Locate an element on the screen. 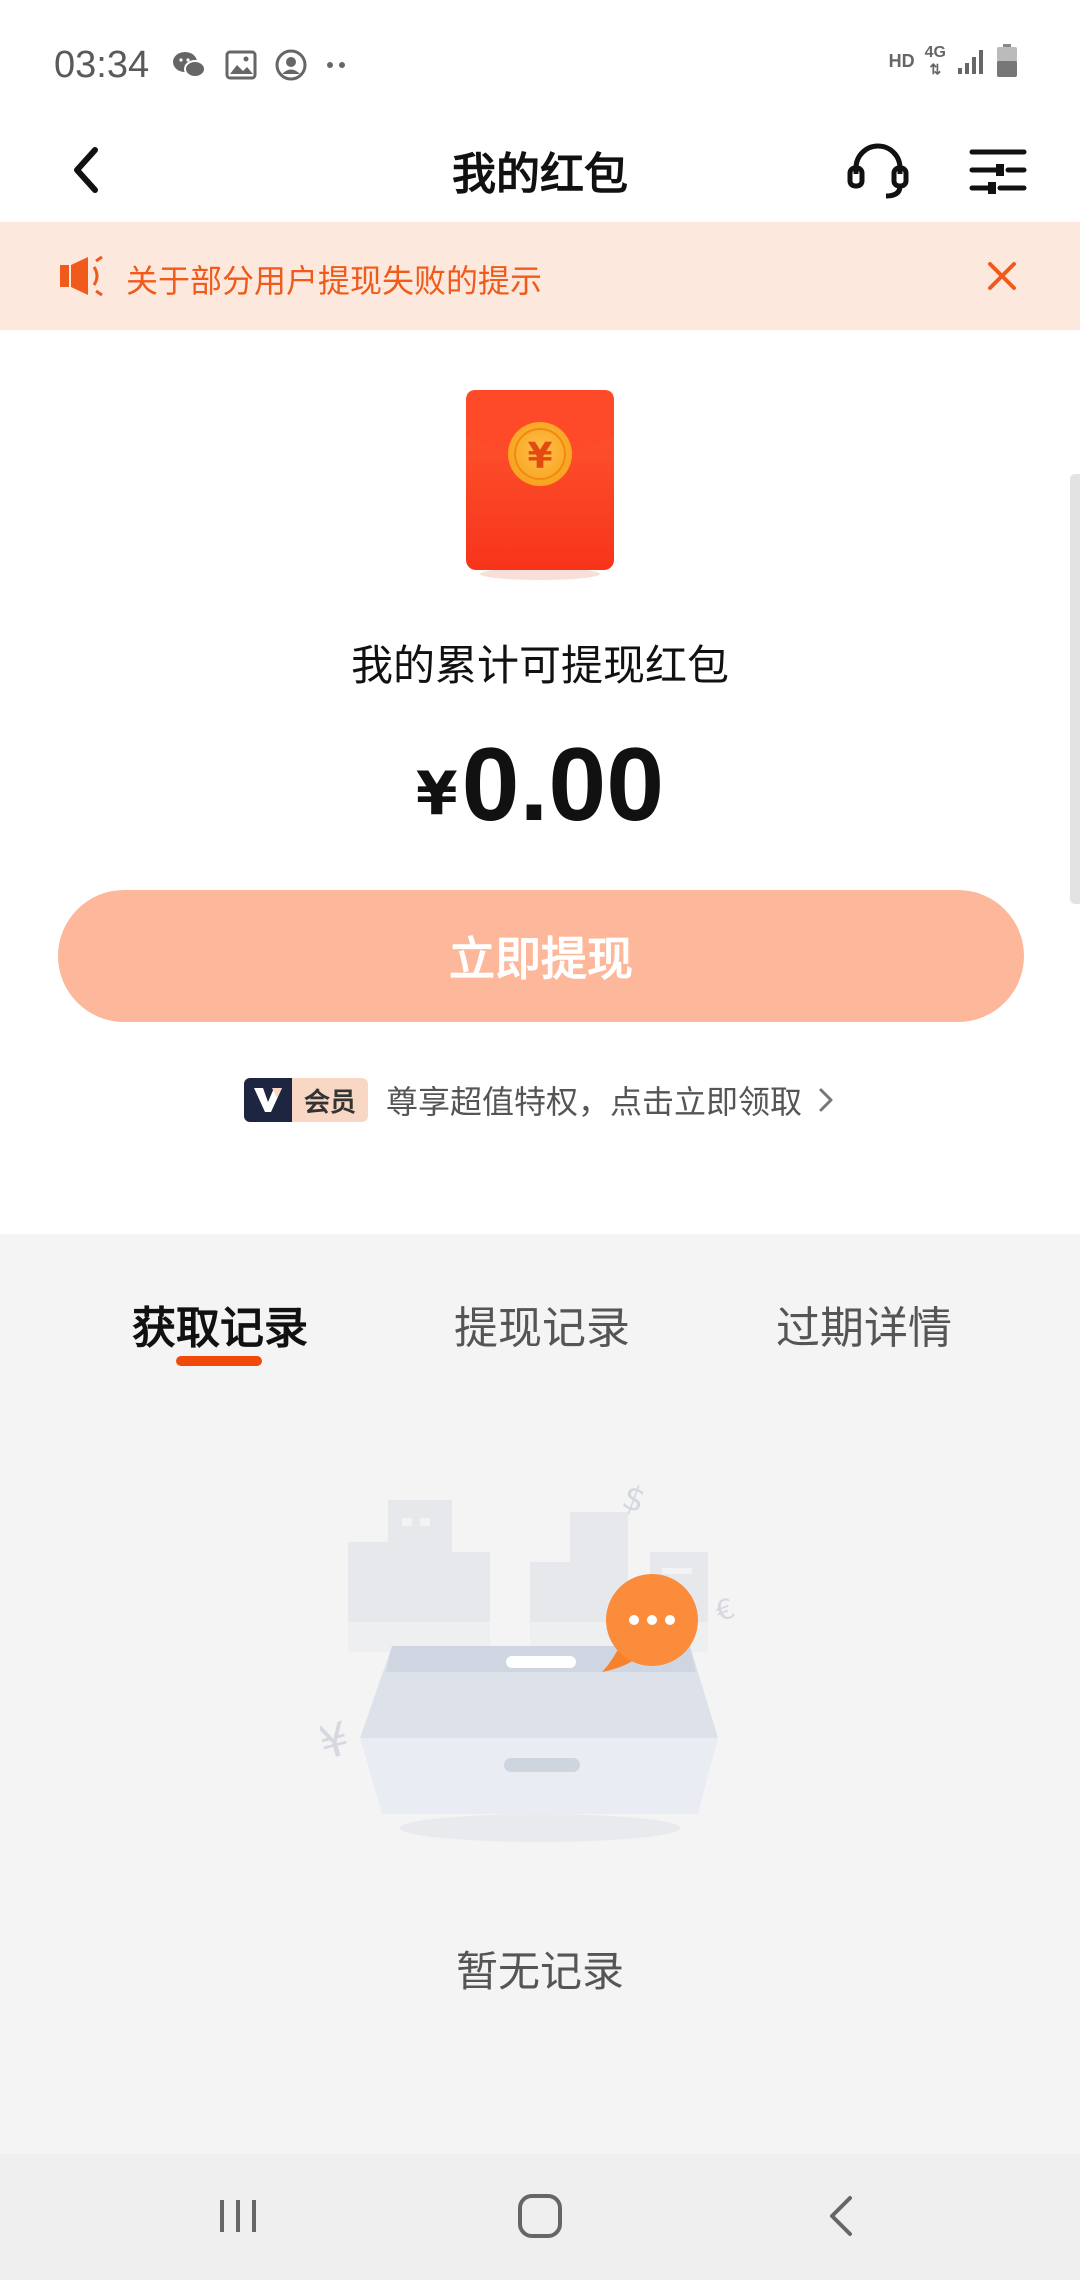 Image resolution: width=1080 pixels, height=2280 pixels. signal-icon is located at coordinates (970, 62).